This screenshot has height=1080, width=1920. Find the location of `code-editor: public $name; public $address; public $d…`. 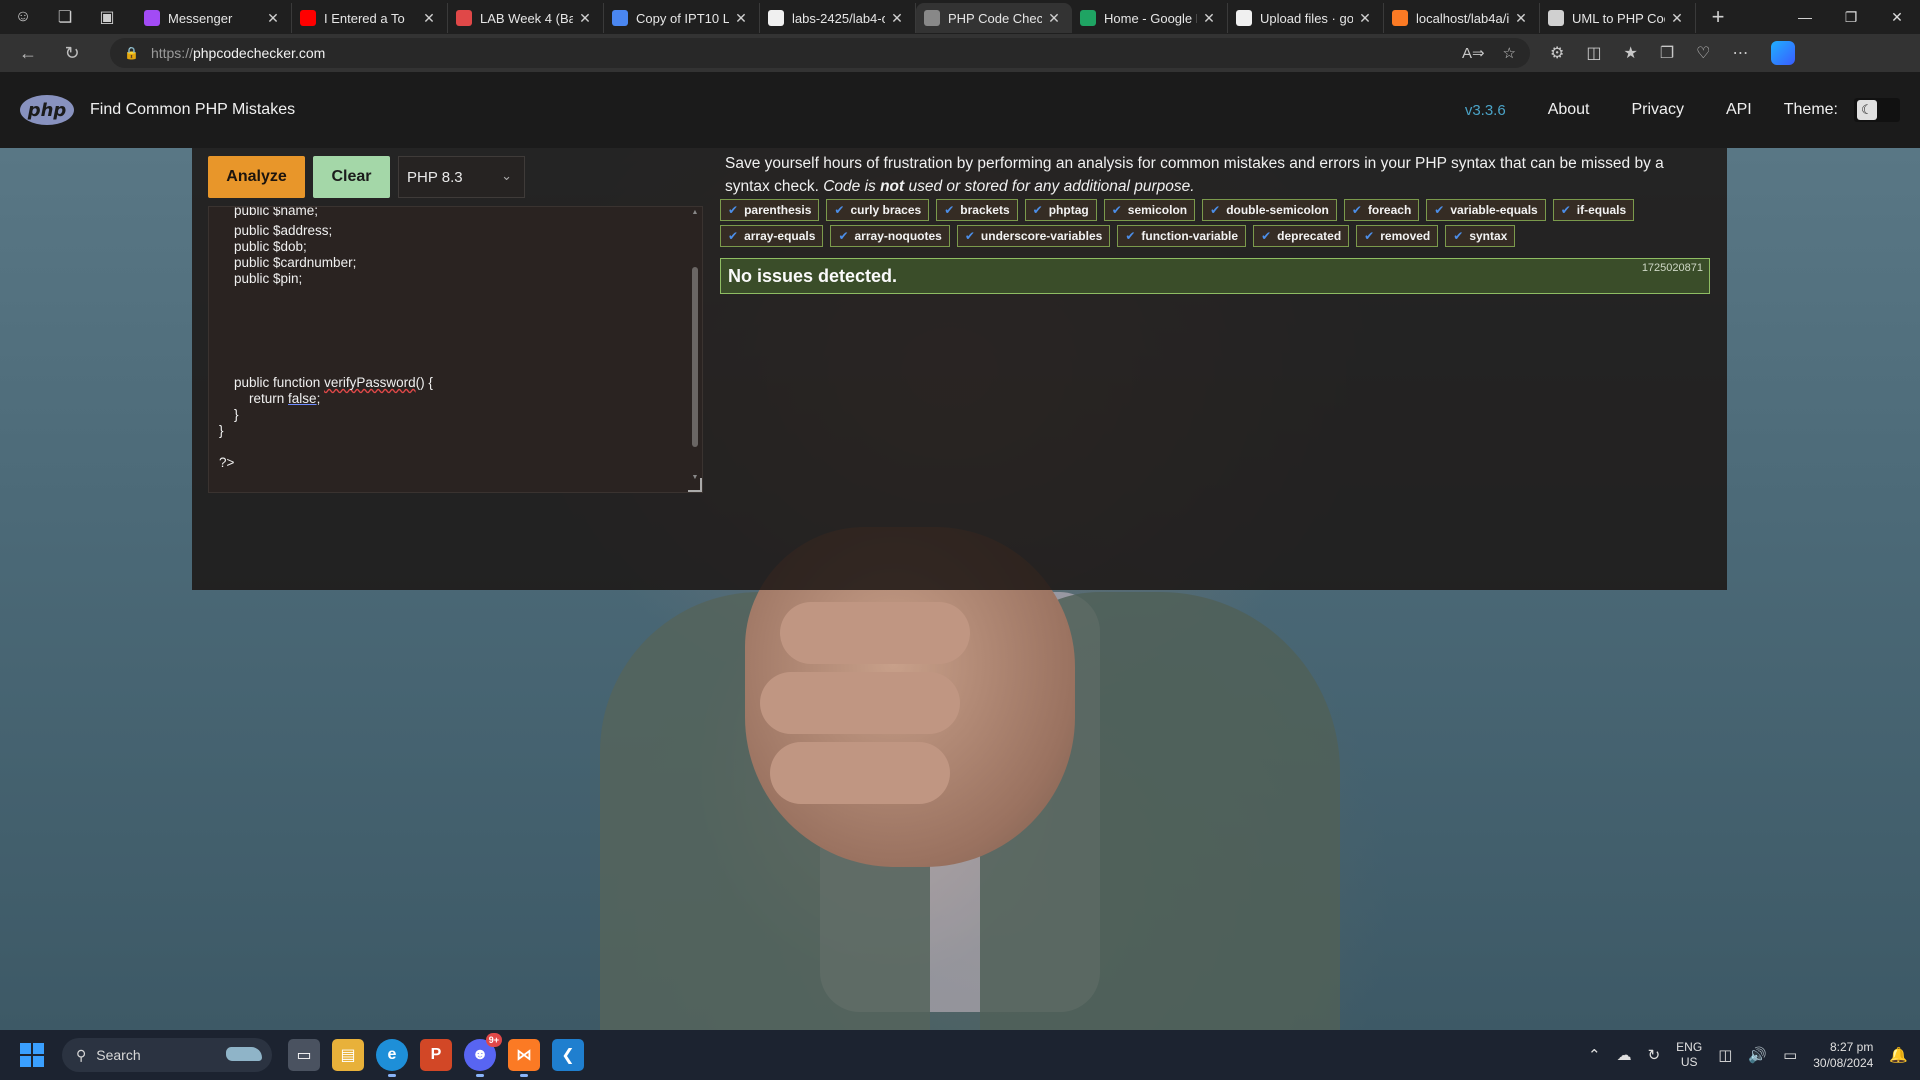

code-editor: public $name; public $address; public $d… is located at coordinates (455, 349).